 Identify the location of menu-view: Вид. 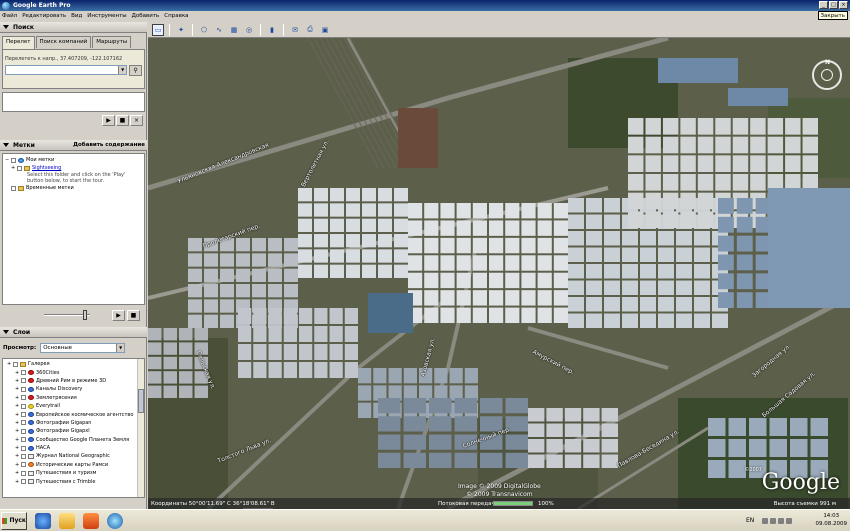
(76, 16).